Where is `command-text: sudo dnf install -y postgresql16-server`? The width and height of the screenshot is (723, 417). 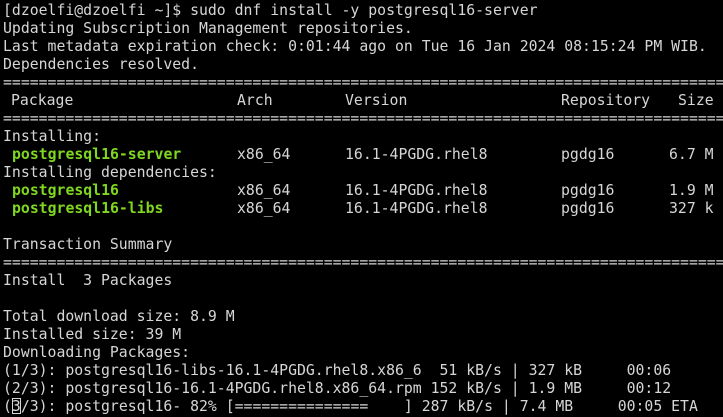 command-text: sudo dnf install -y postgresql16-server is located at coordinates (364, 10).